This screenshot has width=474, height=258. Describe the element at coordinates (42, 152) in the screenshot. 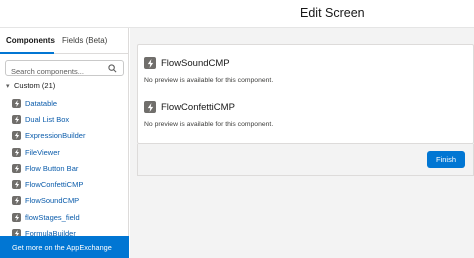

I see `list-item-label: FileViewer` at that location.